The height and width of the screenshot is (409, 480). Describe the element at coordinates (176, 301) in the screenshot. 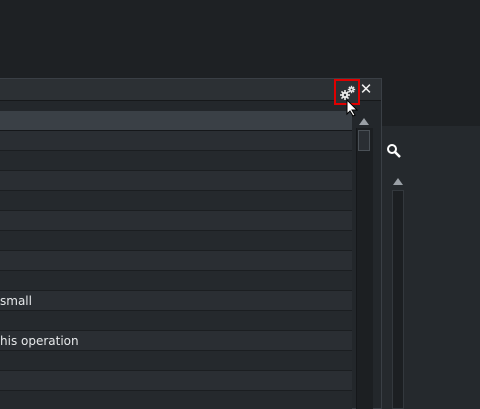

I see `list-item: small` at that location.